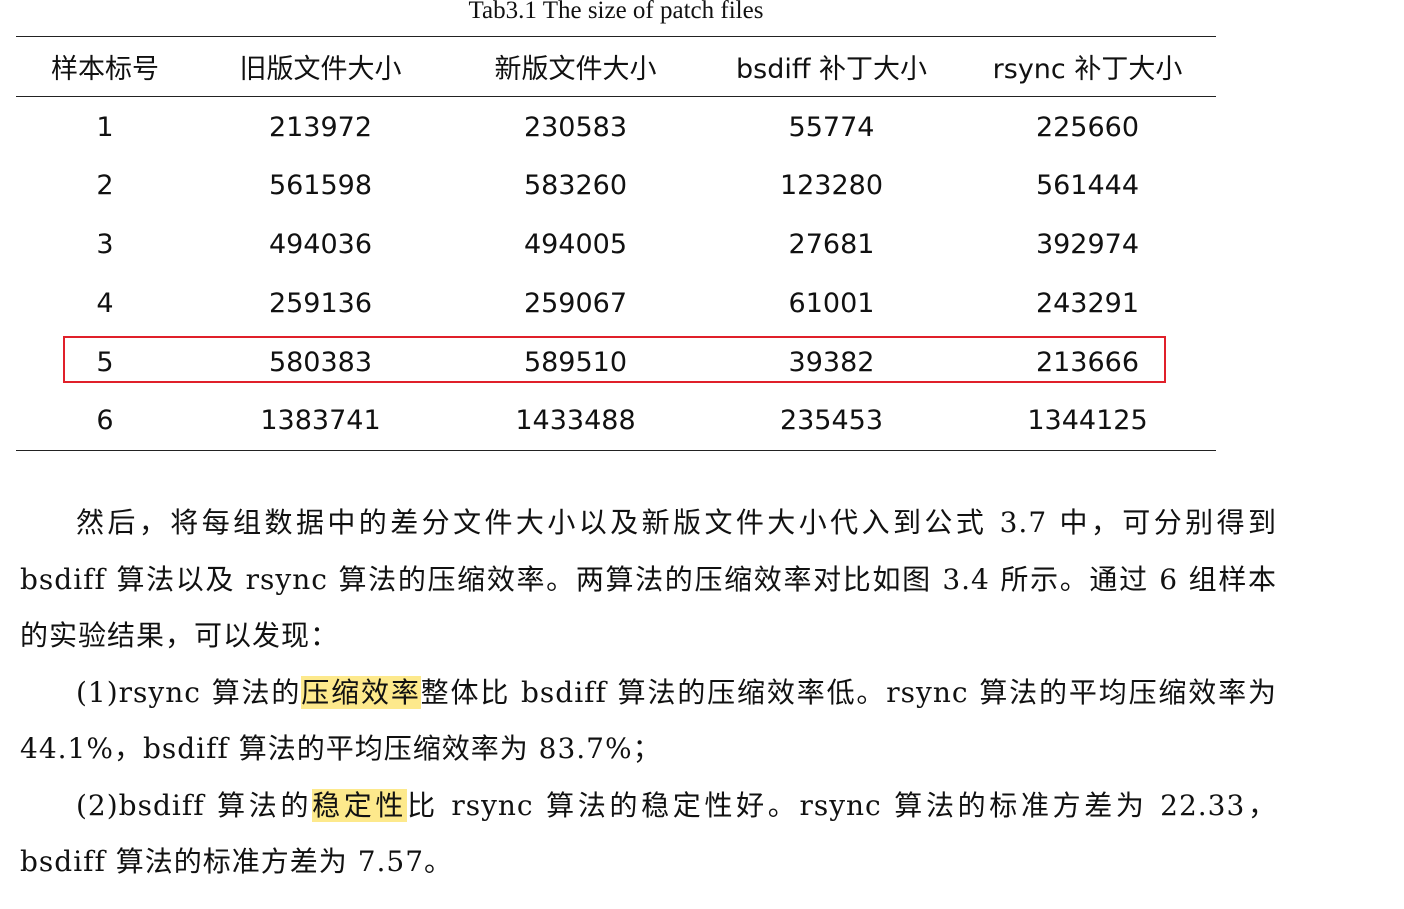 This screenshot has height=909, width=1404. Describe the element at coordinates (575, 128) in the screenshot. I see `cell-new-size: 230583` at that location.